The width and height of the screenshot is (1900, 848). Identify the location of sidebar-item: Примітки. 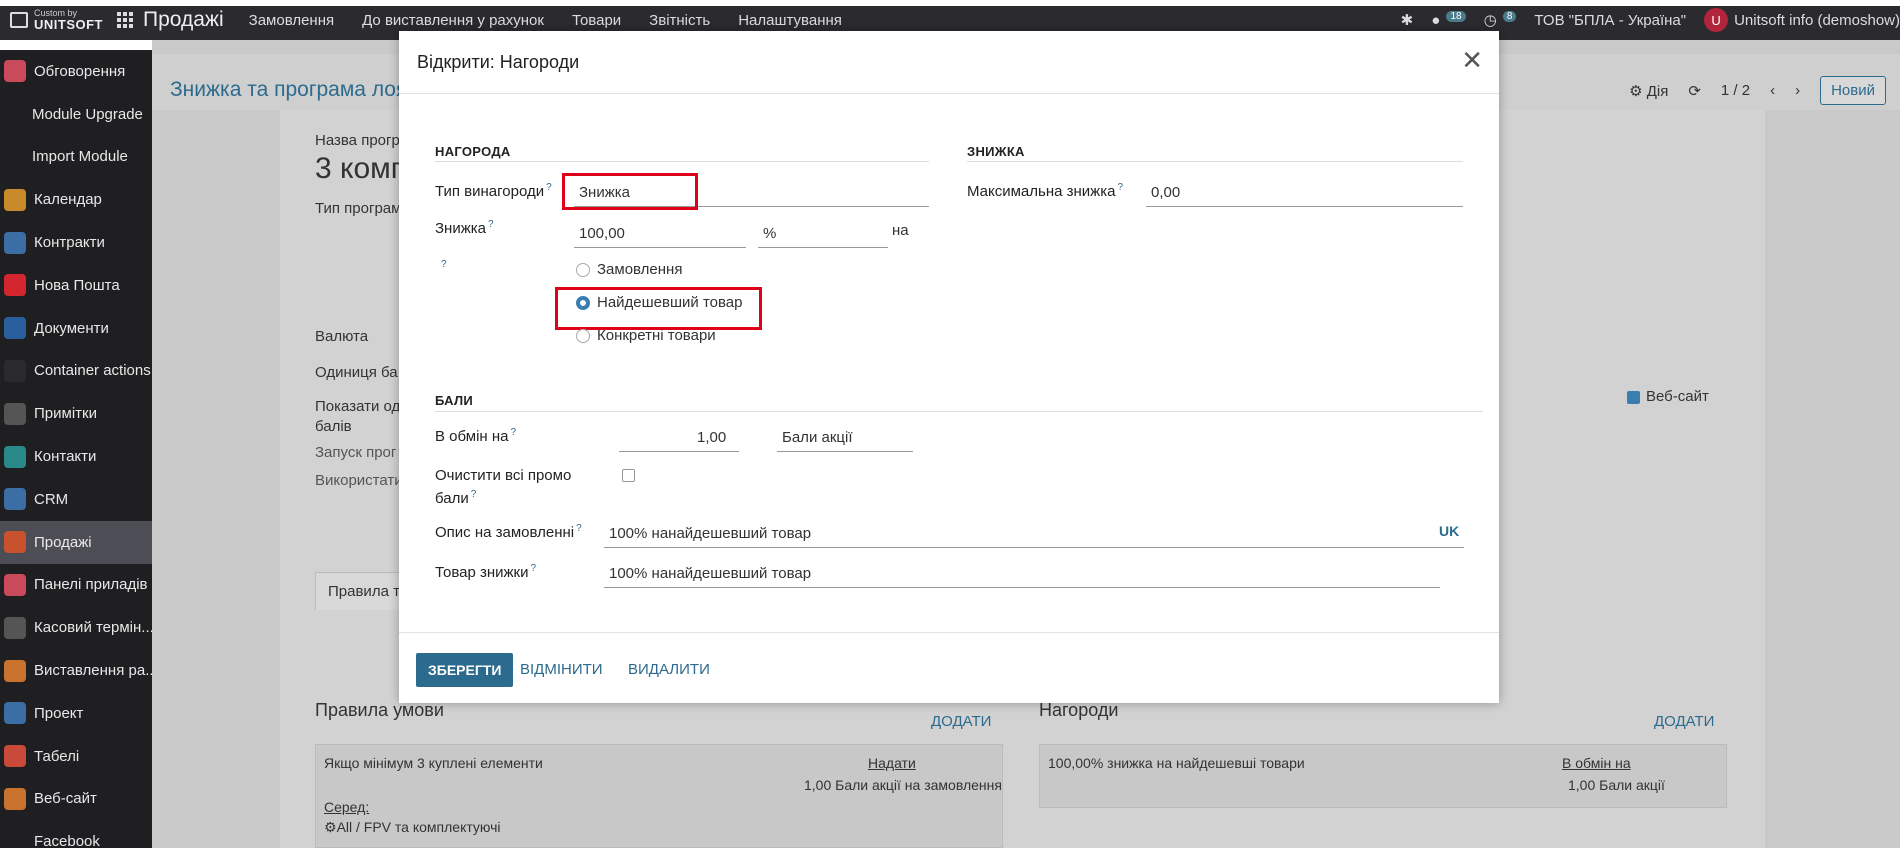
(76, 413).